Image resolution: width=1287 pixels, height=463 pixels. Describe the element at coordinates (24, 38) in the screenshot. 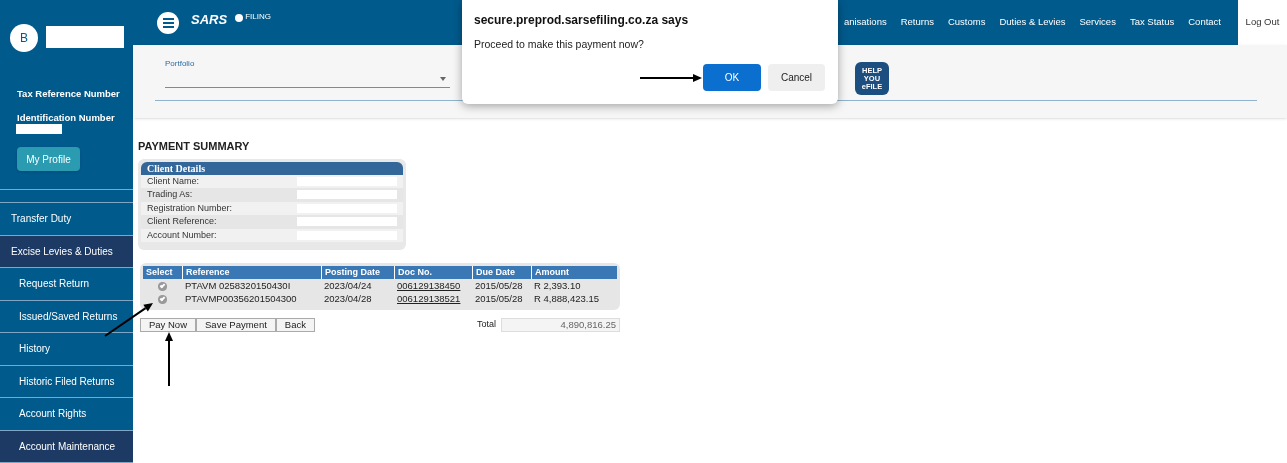

I see `avatar: B` at that location.